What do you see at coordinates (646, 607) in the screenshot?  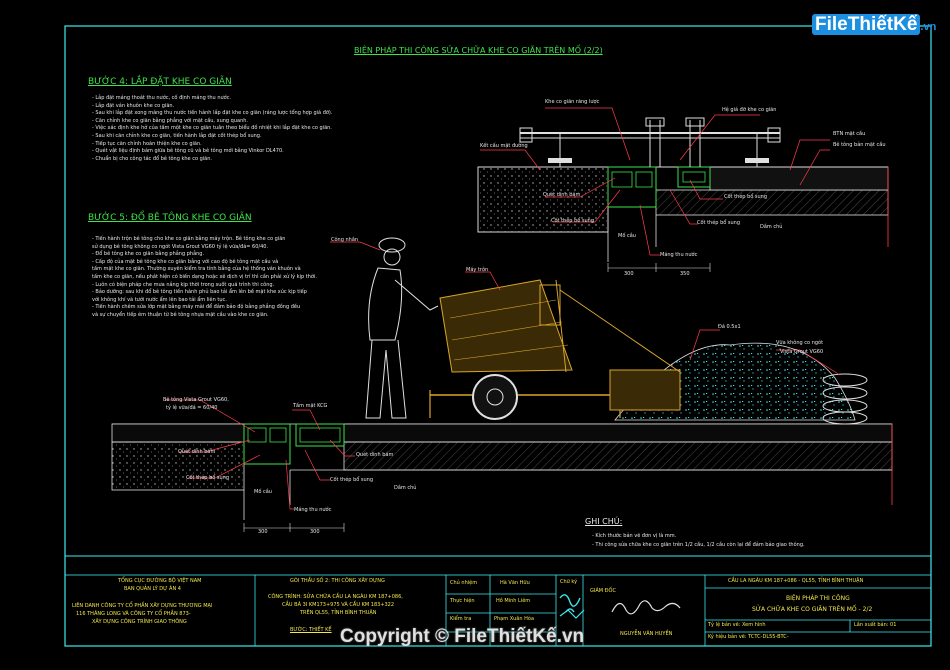 I see `director-signature` at bounding box center [646, 607].